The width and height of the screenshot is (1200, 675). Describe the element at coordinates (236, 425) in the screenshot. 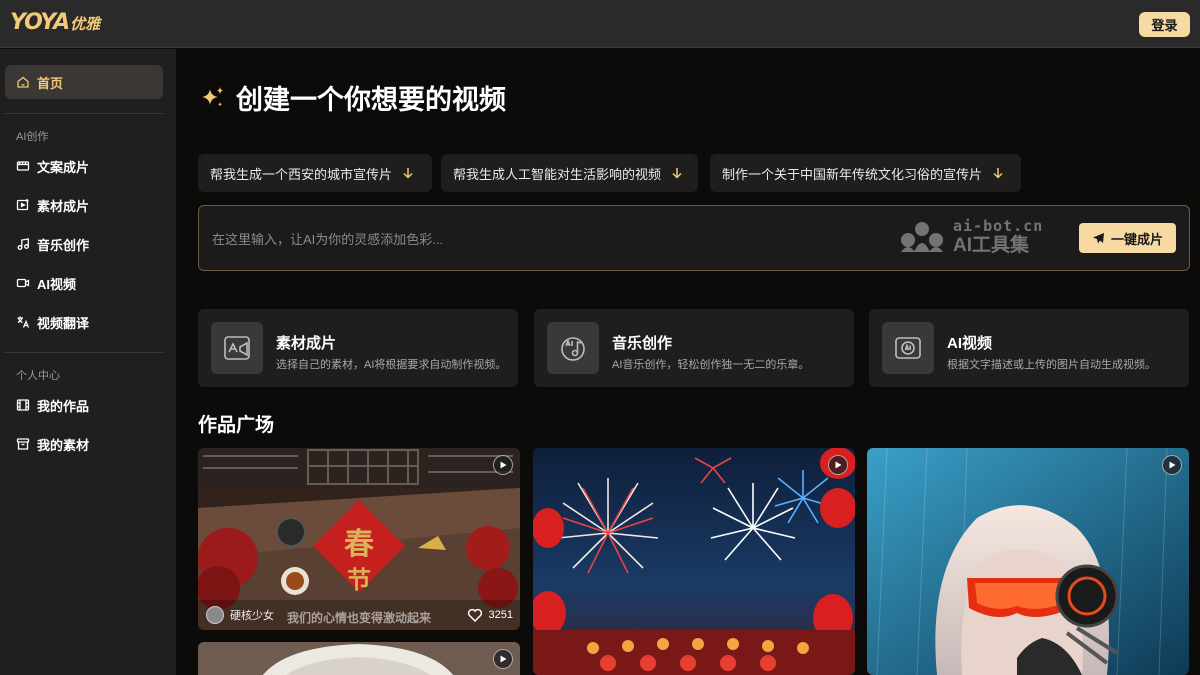

I see `gallery-title: 作品广场` at that location.